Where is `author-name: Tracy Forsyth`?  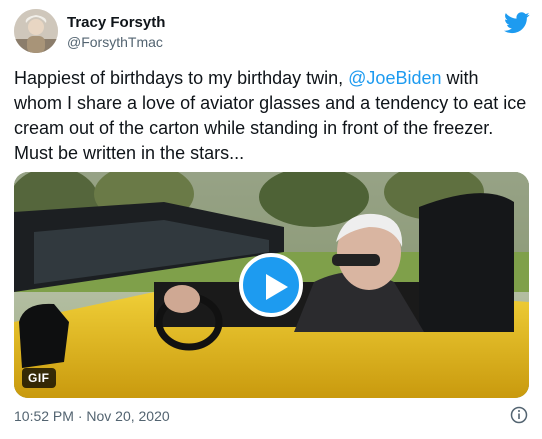 author-name: Tracy Forsyth is located at coordinates (116, 22).